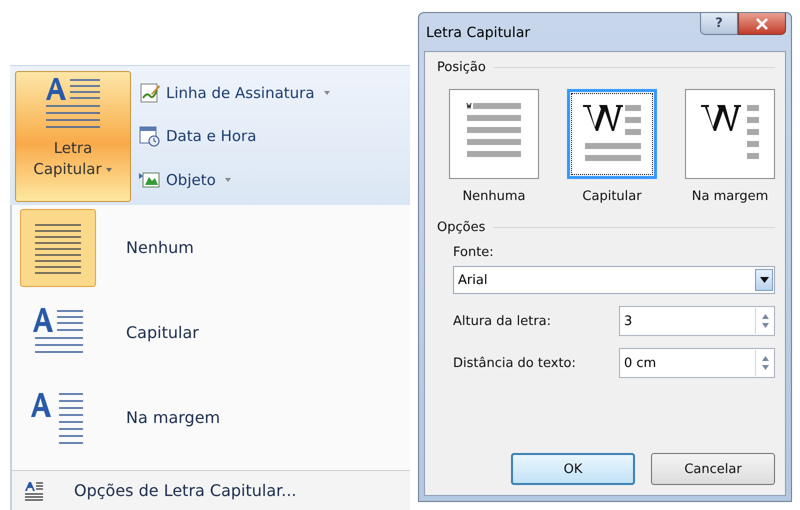  Describe the element at coordinates (494, 196) in the screenshot. I see `option-label: Nenhuma` at that location.